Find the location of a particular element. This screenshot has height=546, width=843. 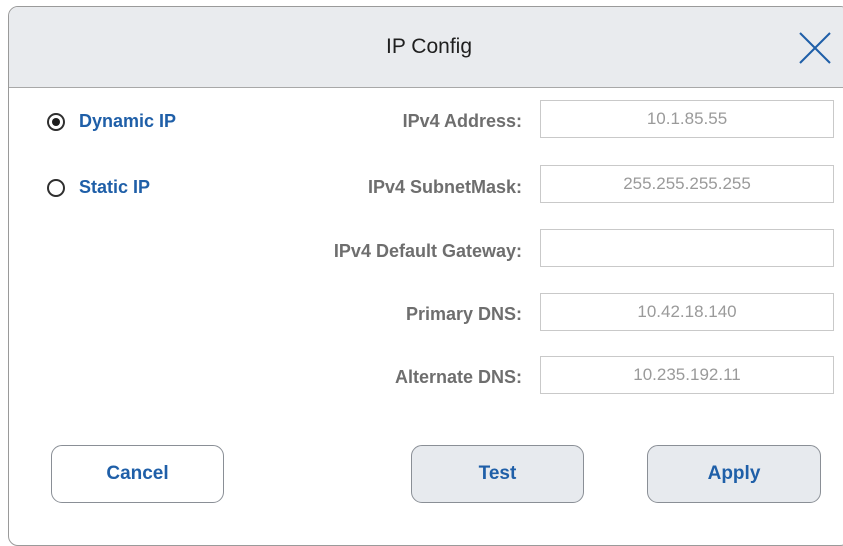

alternate-dns-field is located at coordinates (687, 375).